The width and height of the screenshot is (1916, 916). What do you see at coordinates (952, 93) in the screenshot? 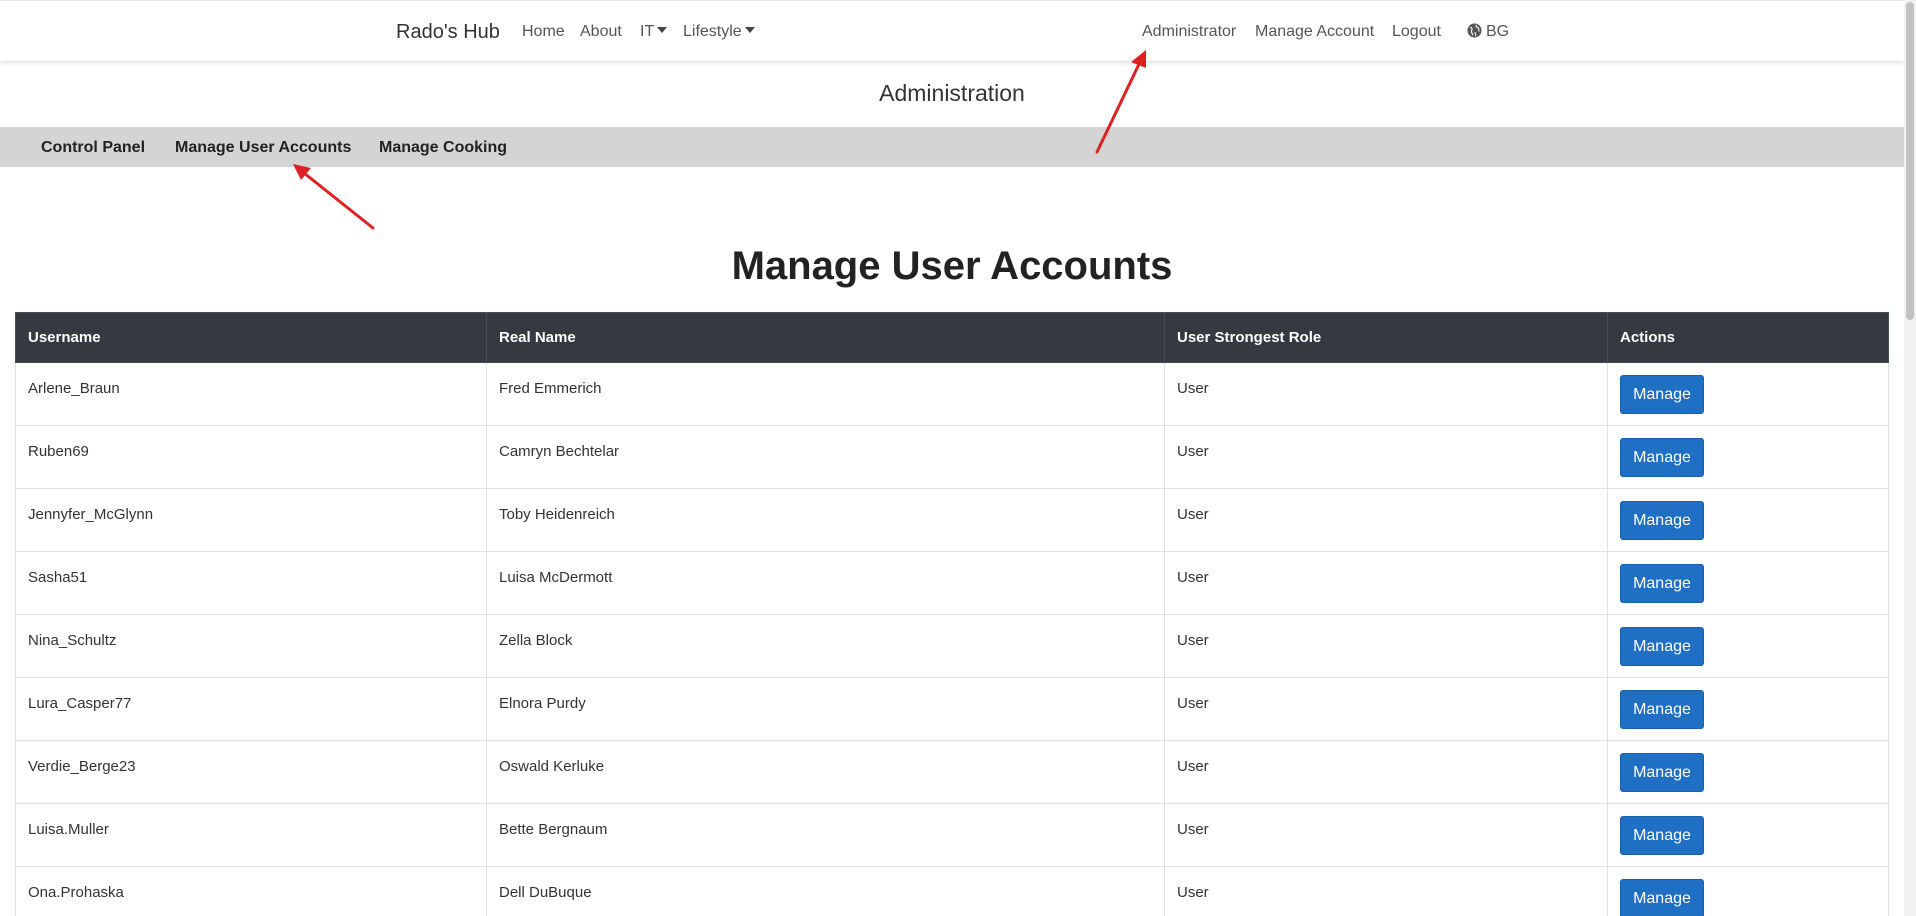
I see `admin-title: Administration` at bounding box center [952, 93].